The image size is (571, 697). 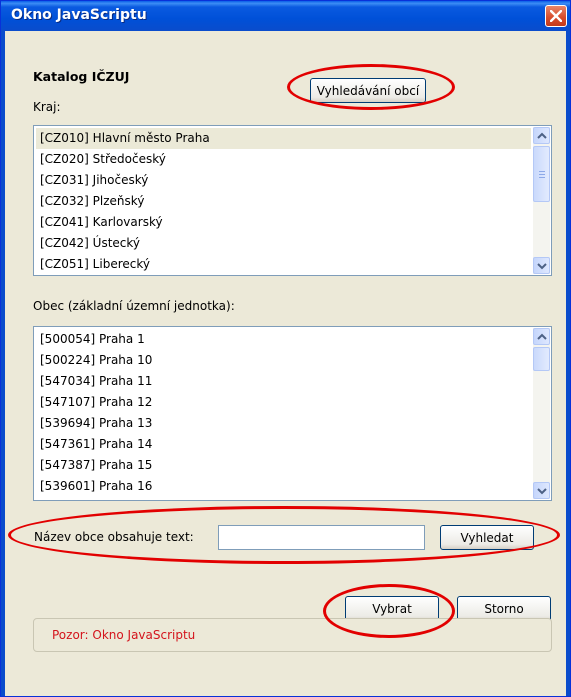 I want to click on region-scrollbar, so click(x=541, y=200).